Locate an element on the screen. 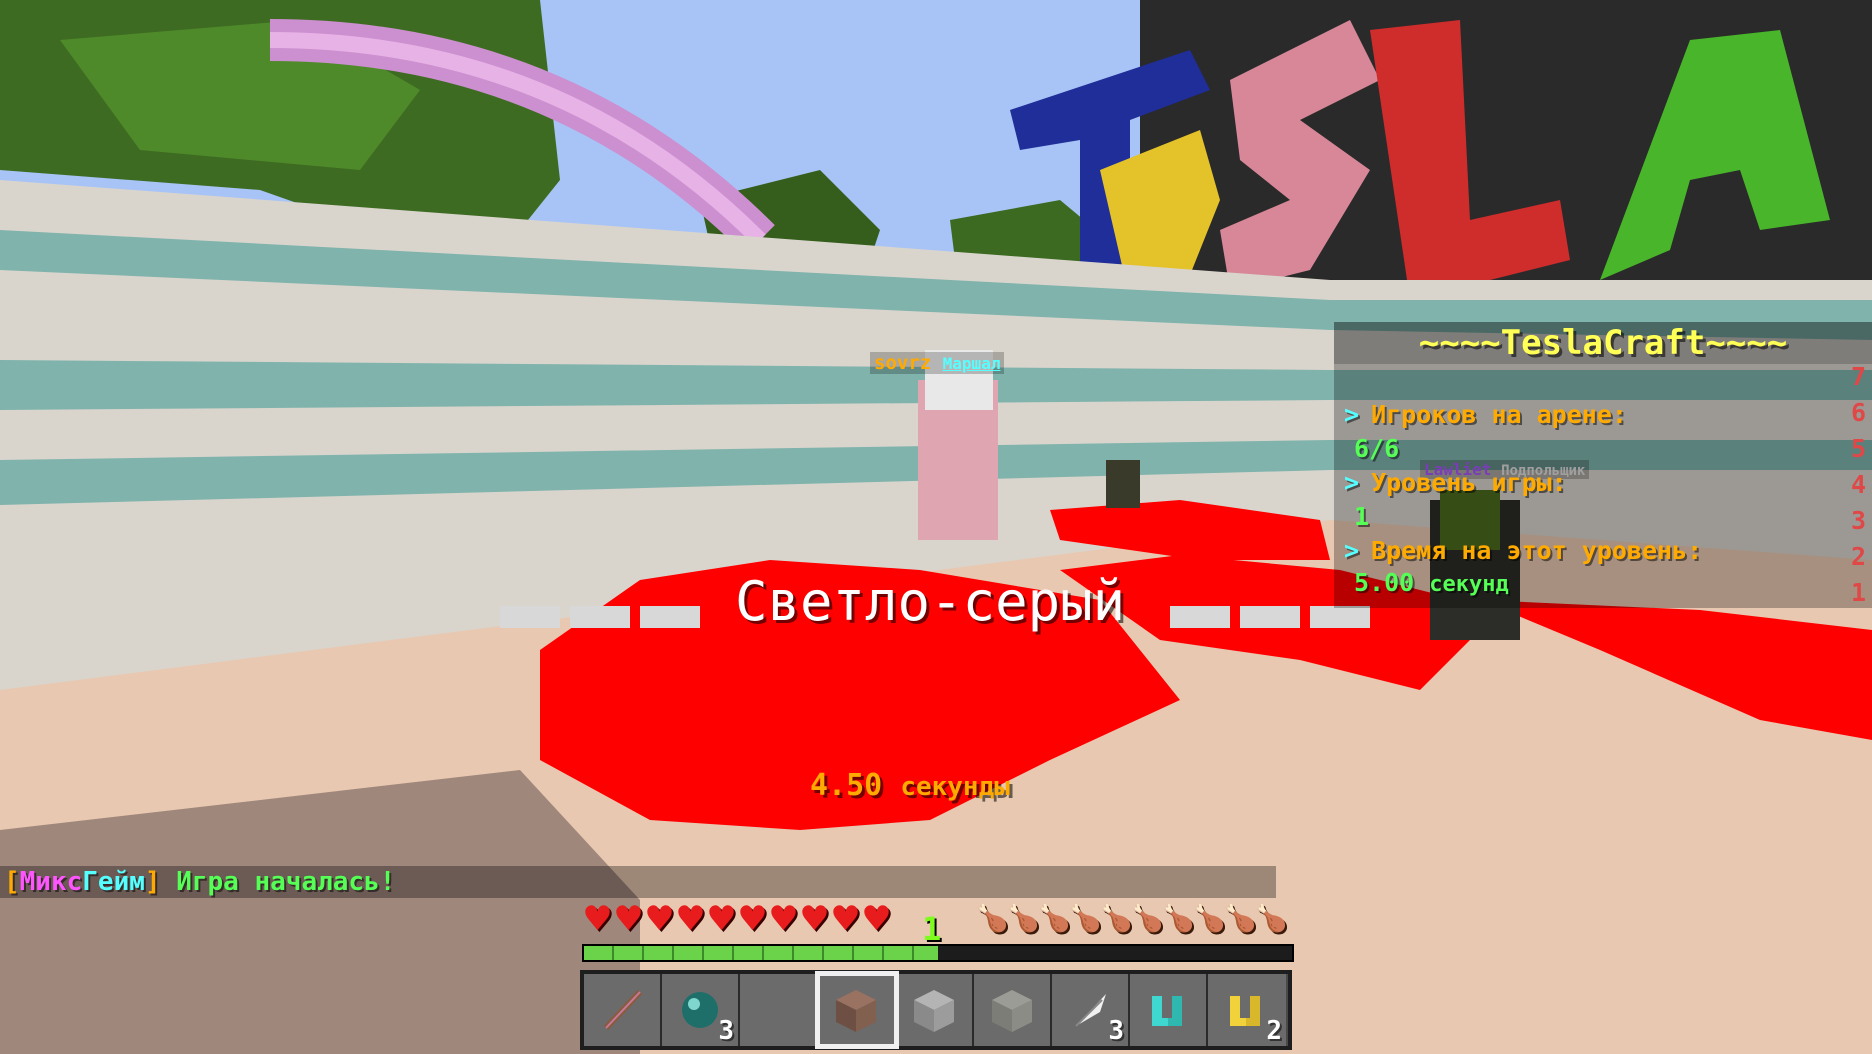  hotbar-slot-9: 2 is located at coordinates (1247, 1010).